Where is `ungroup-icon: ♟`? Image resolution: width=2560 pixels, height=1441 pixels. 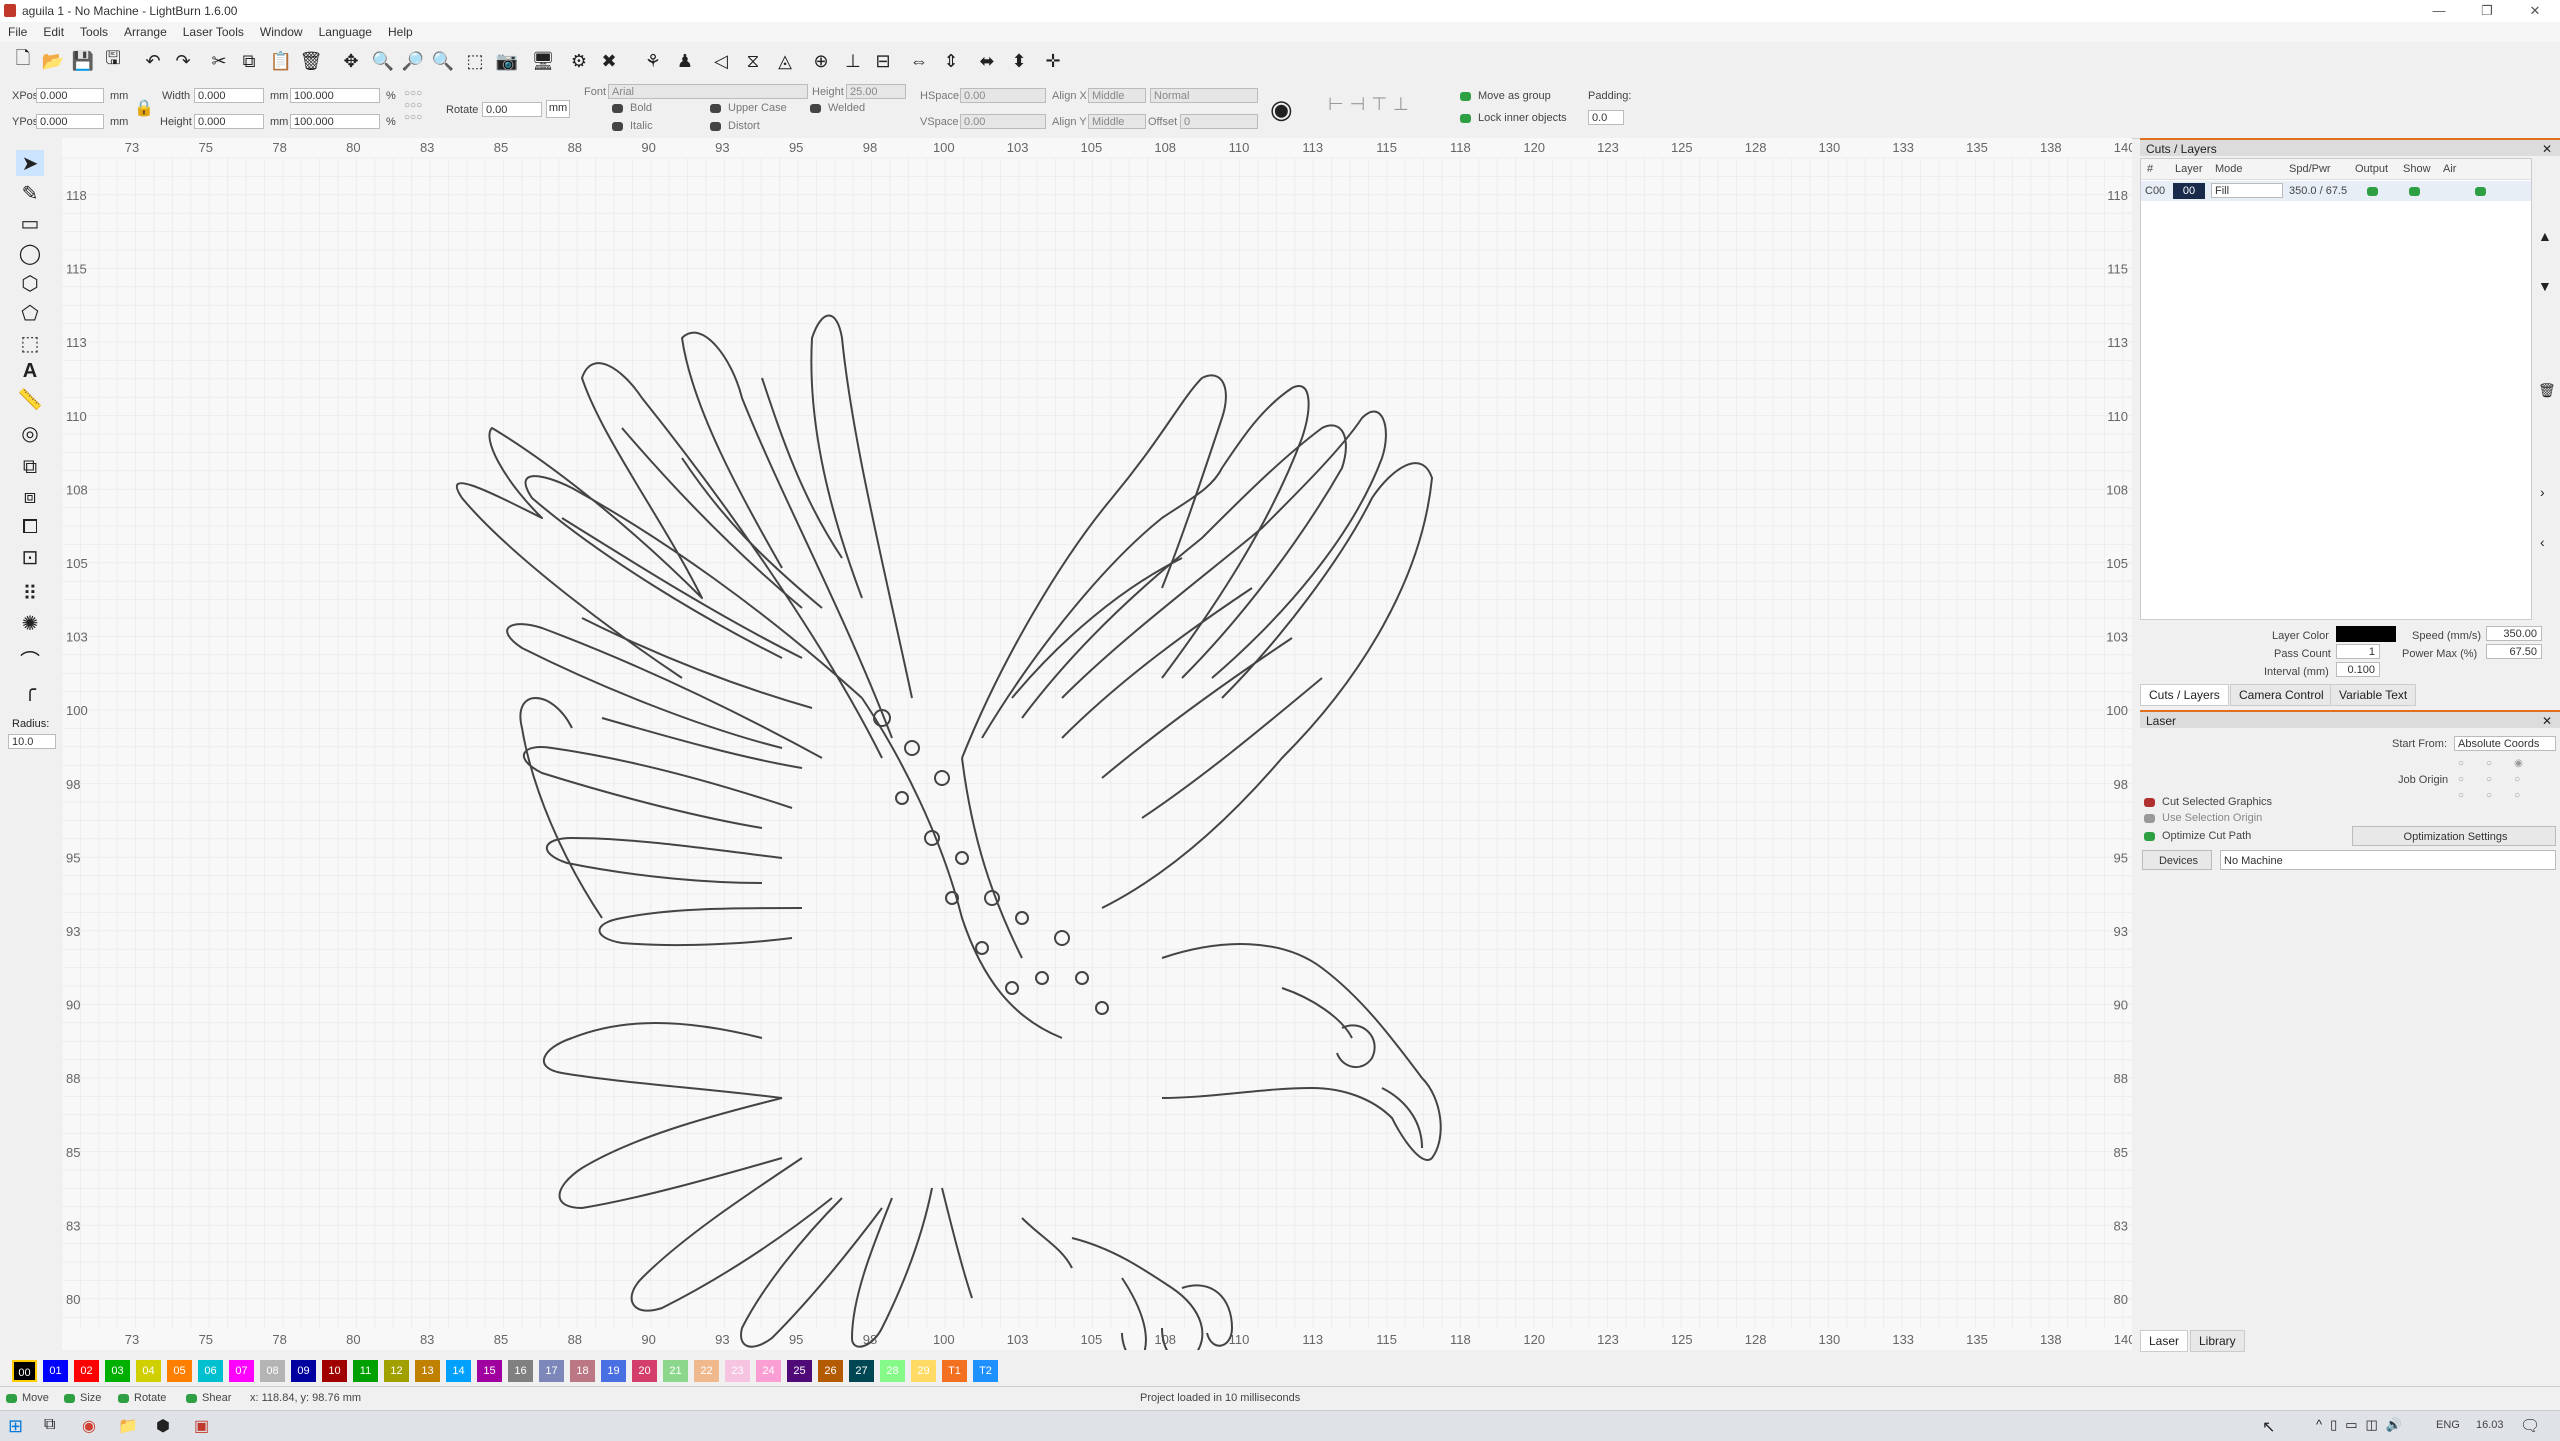 ungroup-icon: ♟ is located at coordinates (685, 61).